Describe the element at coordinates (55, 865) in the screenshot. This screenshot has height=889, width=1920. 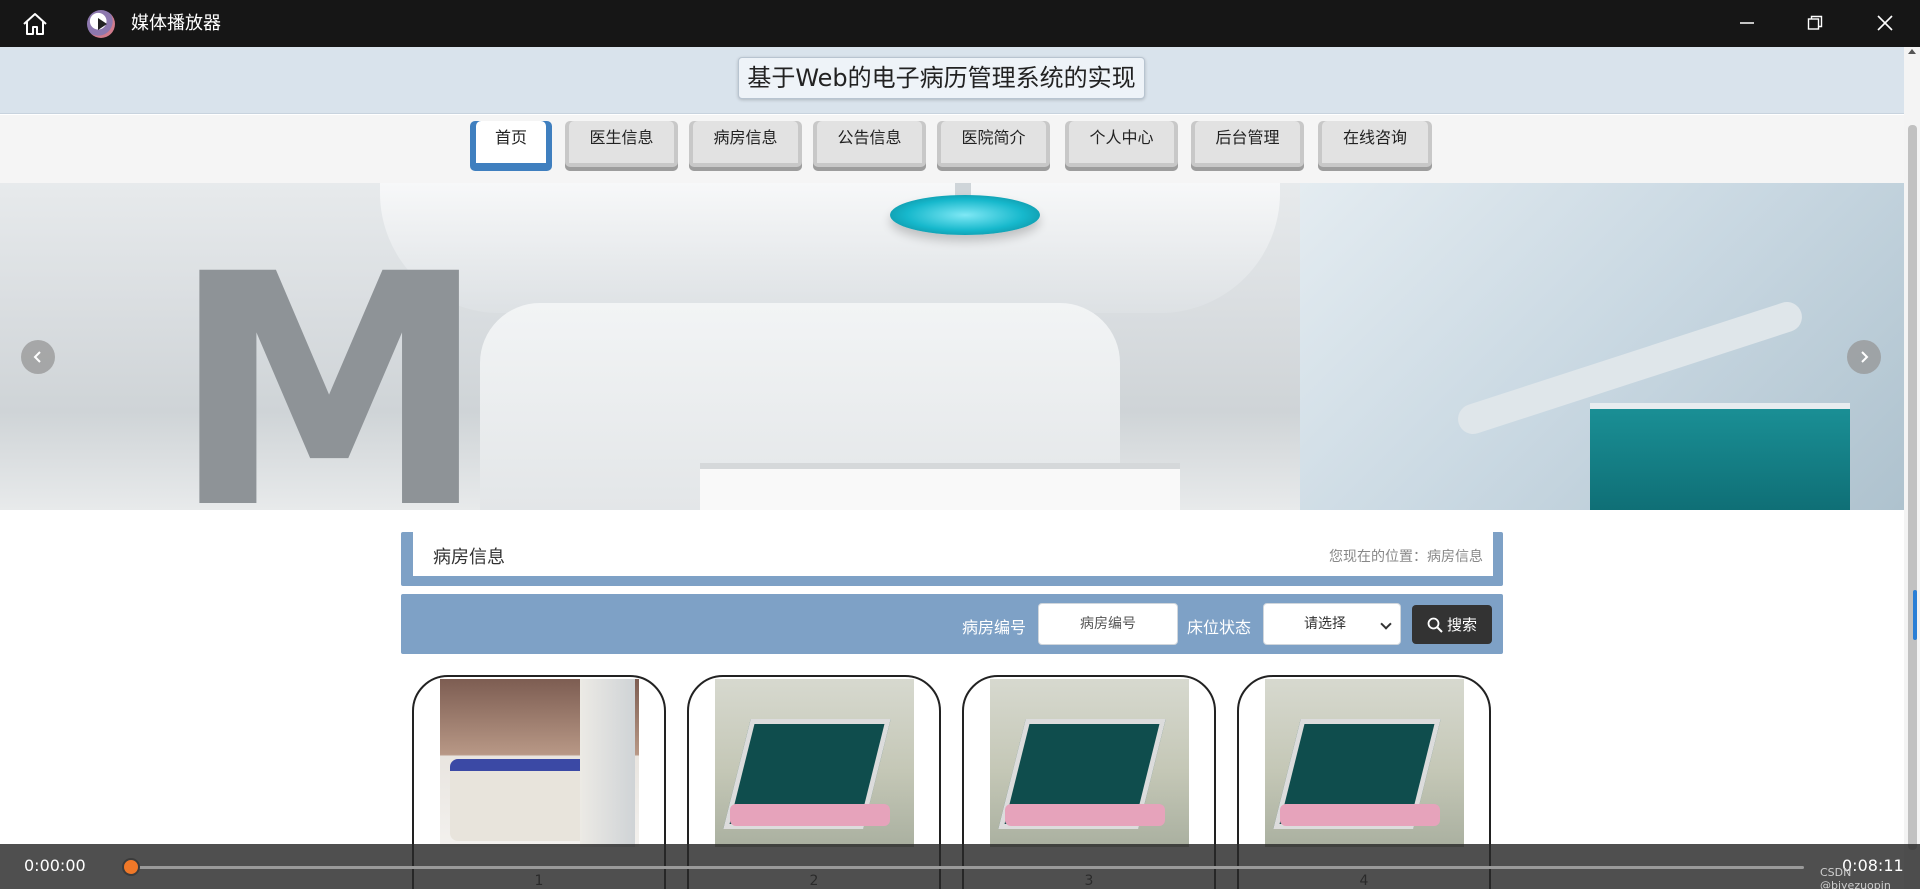
I see `current-time: 0:00:00` at that location.